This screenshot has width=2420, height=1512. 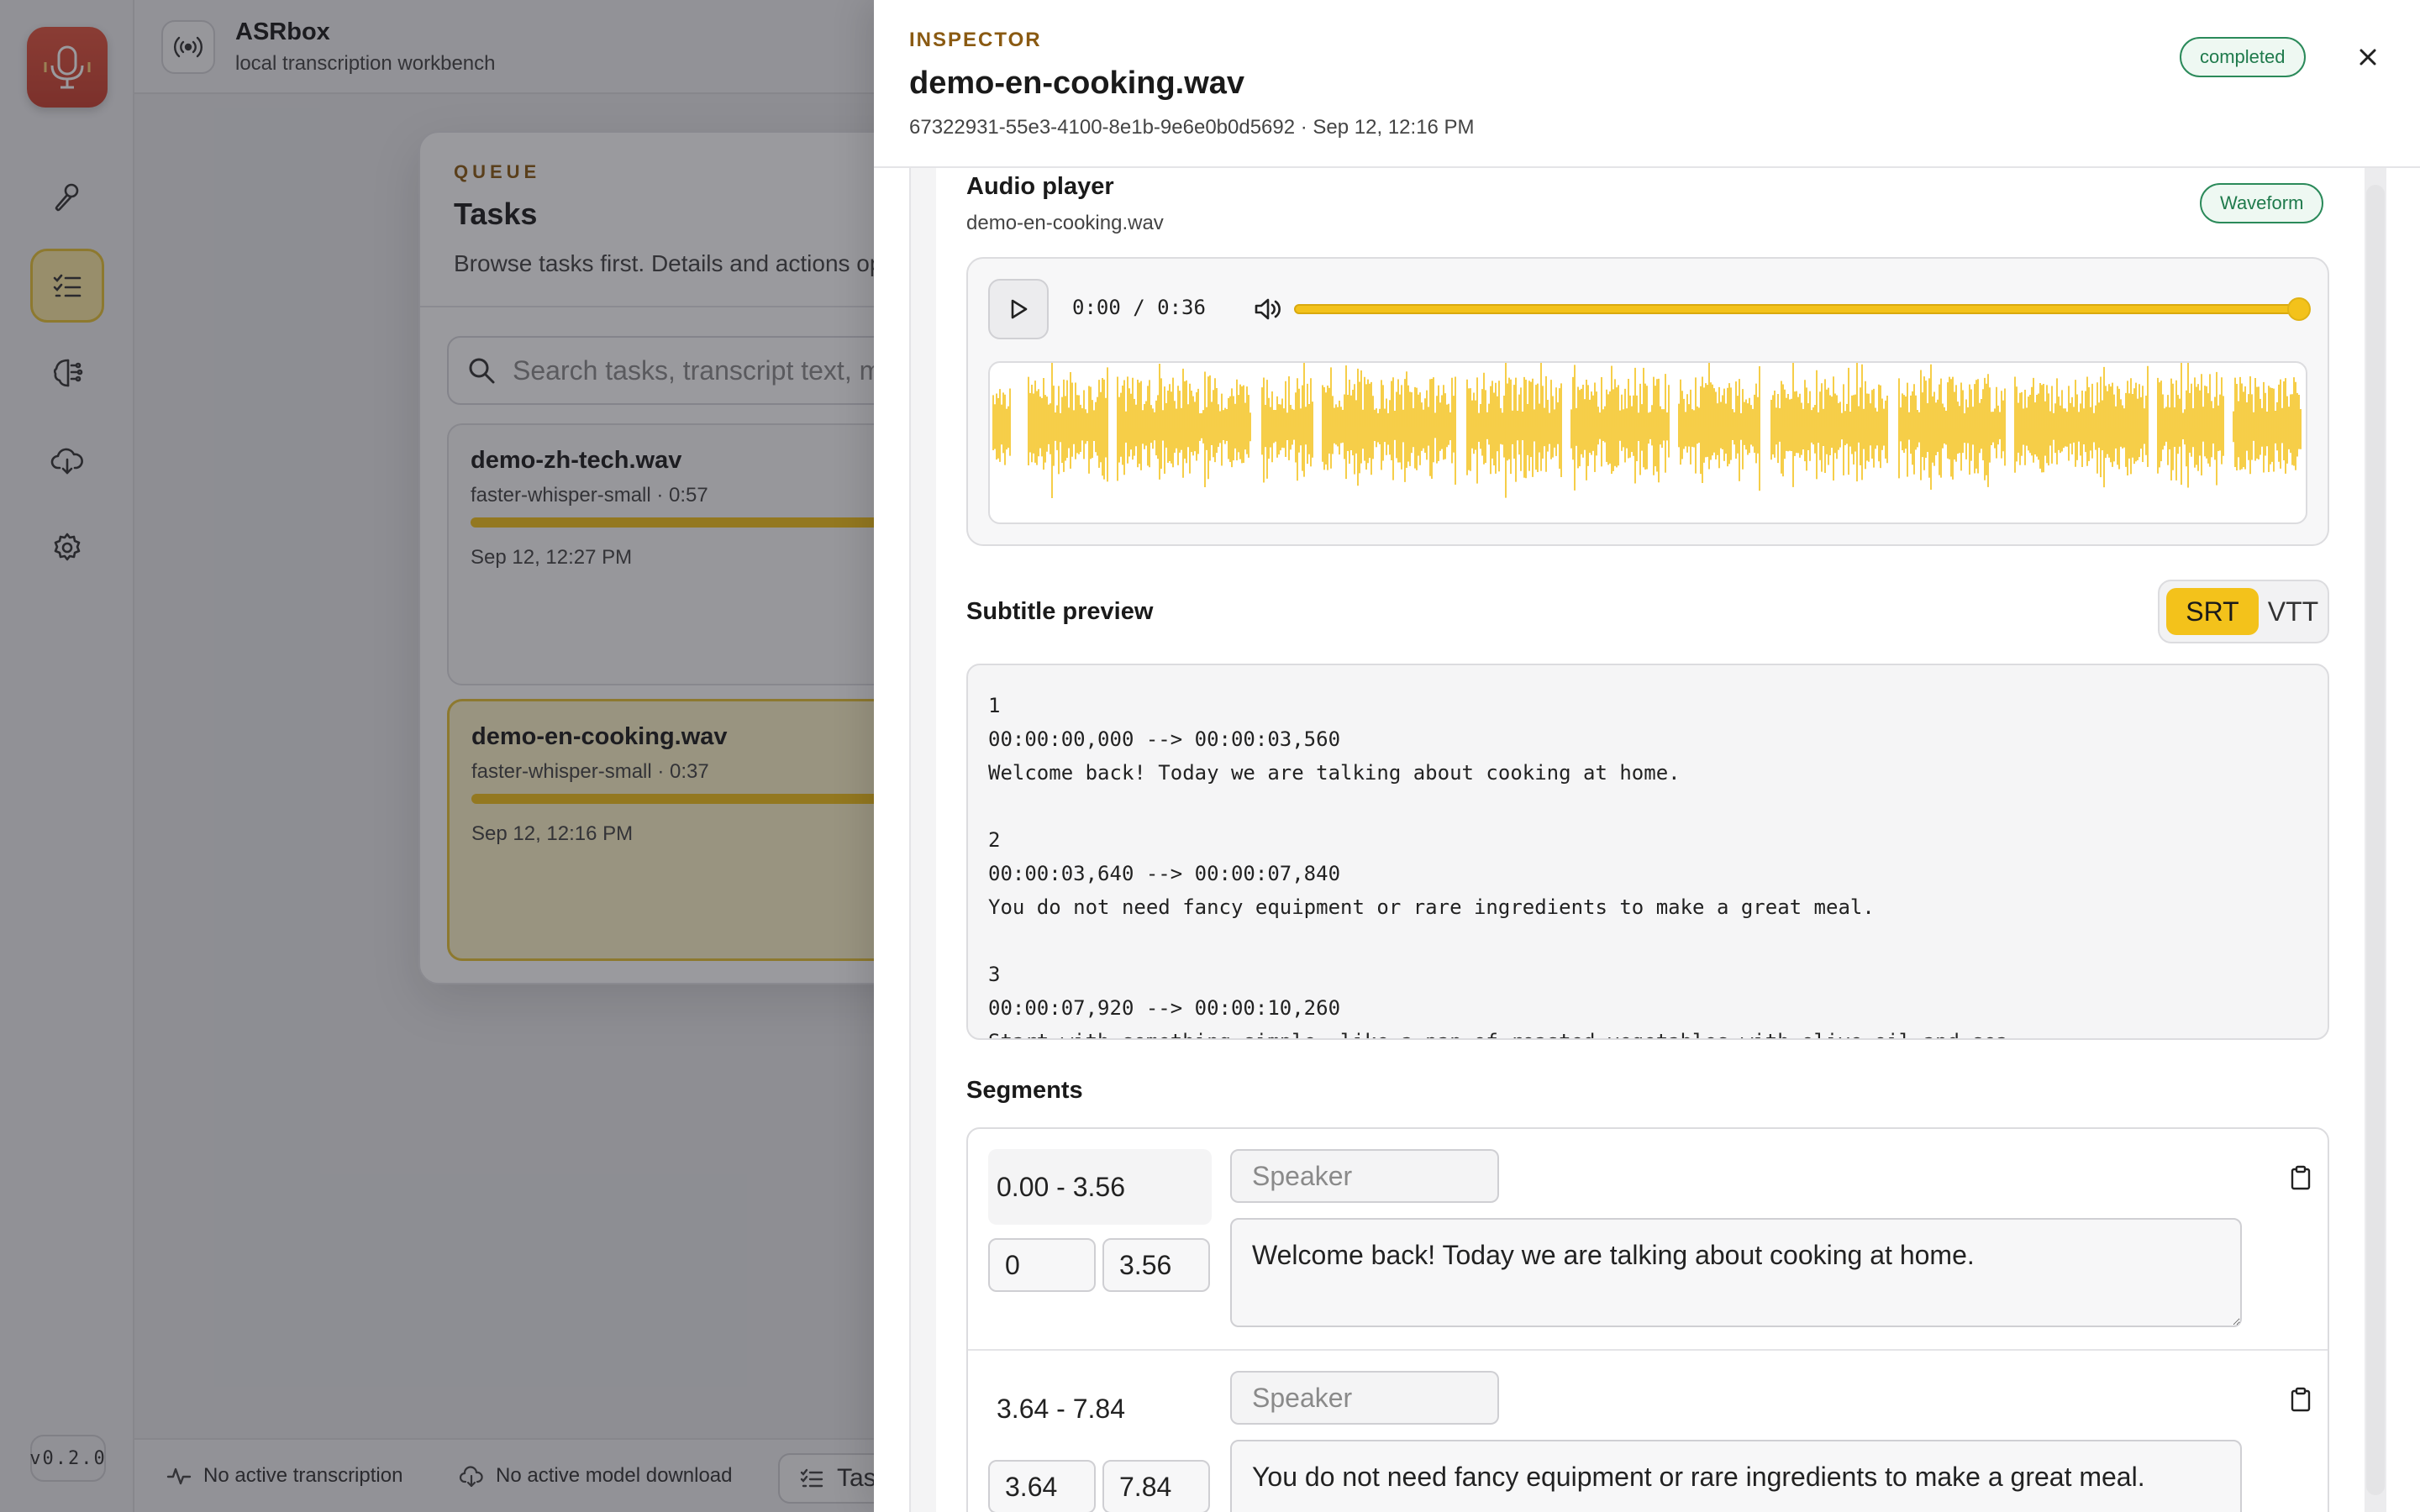 I want to click on segment-range: 0.00 - 3.56, so click(x=1100, y=1187).